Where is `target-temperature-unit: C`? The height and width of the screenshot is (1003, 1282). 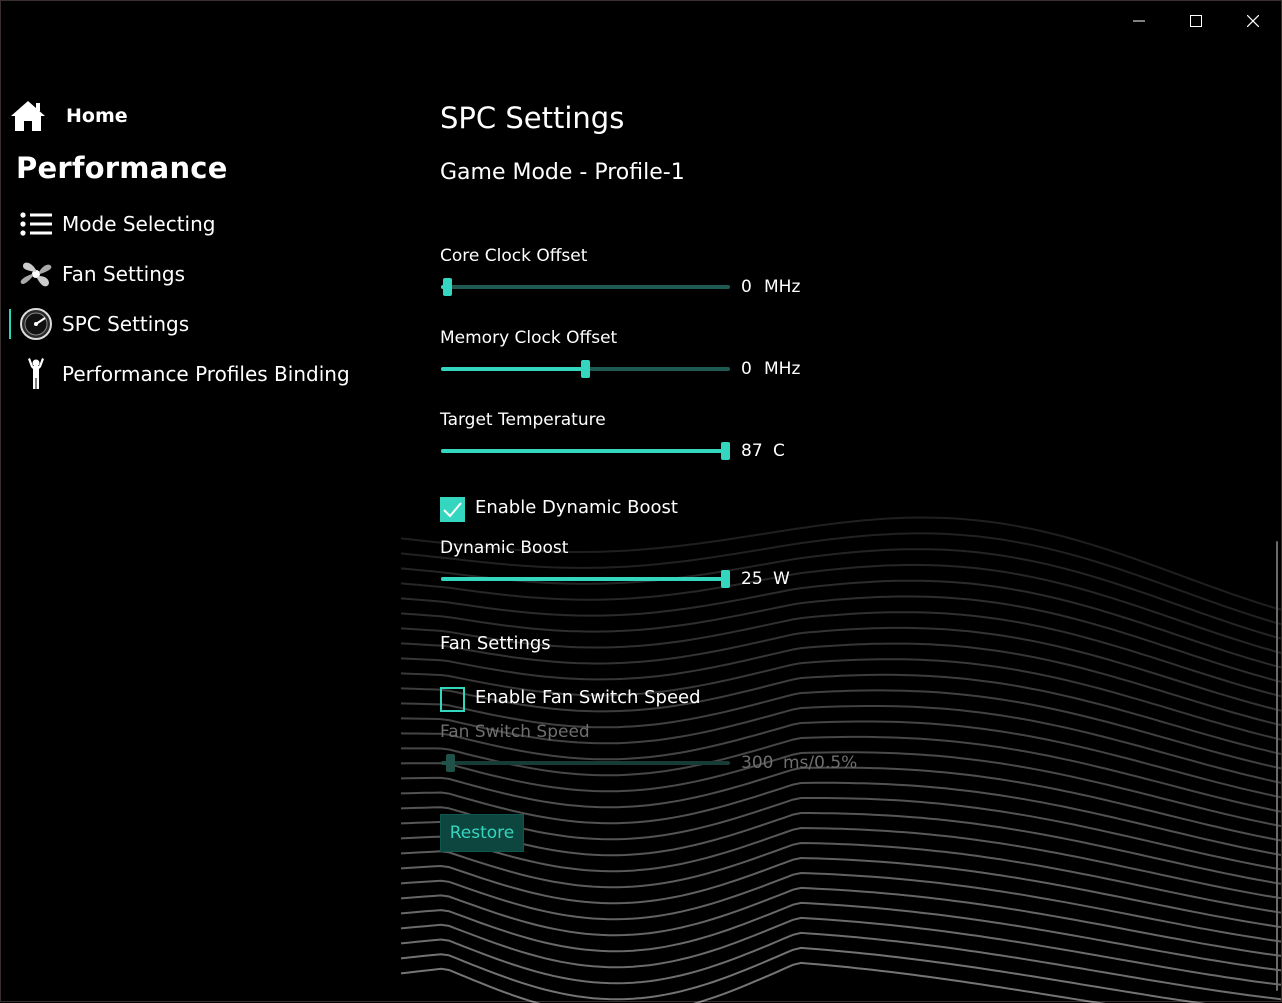
target-temperature-unit: C is located at coordinates (779, 451).